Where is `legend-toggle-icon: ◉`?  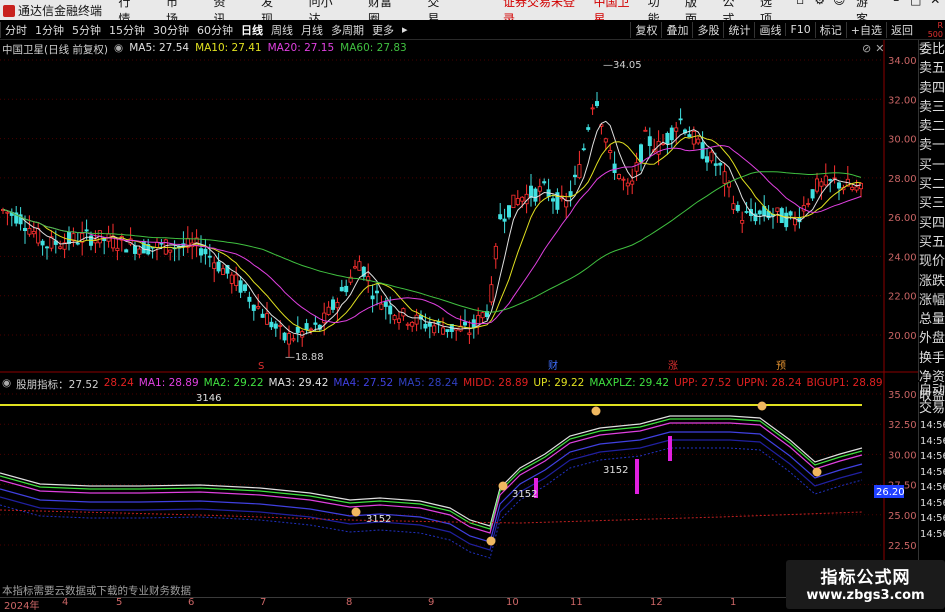
legend-toggle-icon: ◉ is located at coordinates (118, 49).